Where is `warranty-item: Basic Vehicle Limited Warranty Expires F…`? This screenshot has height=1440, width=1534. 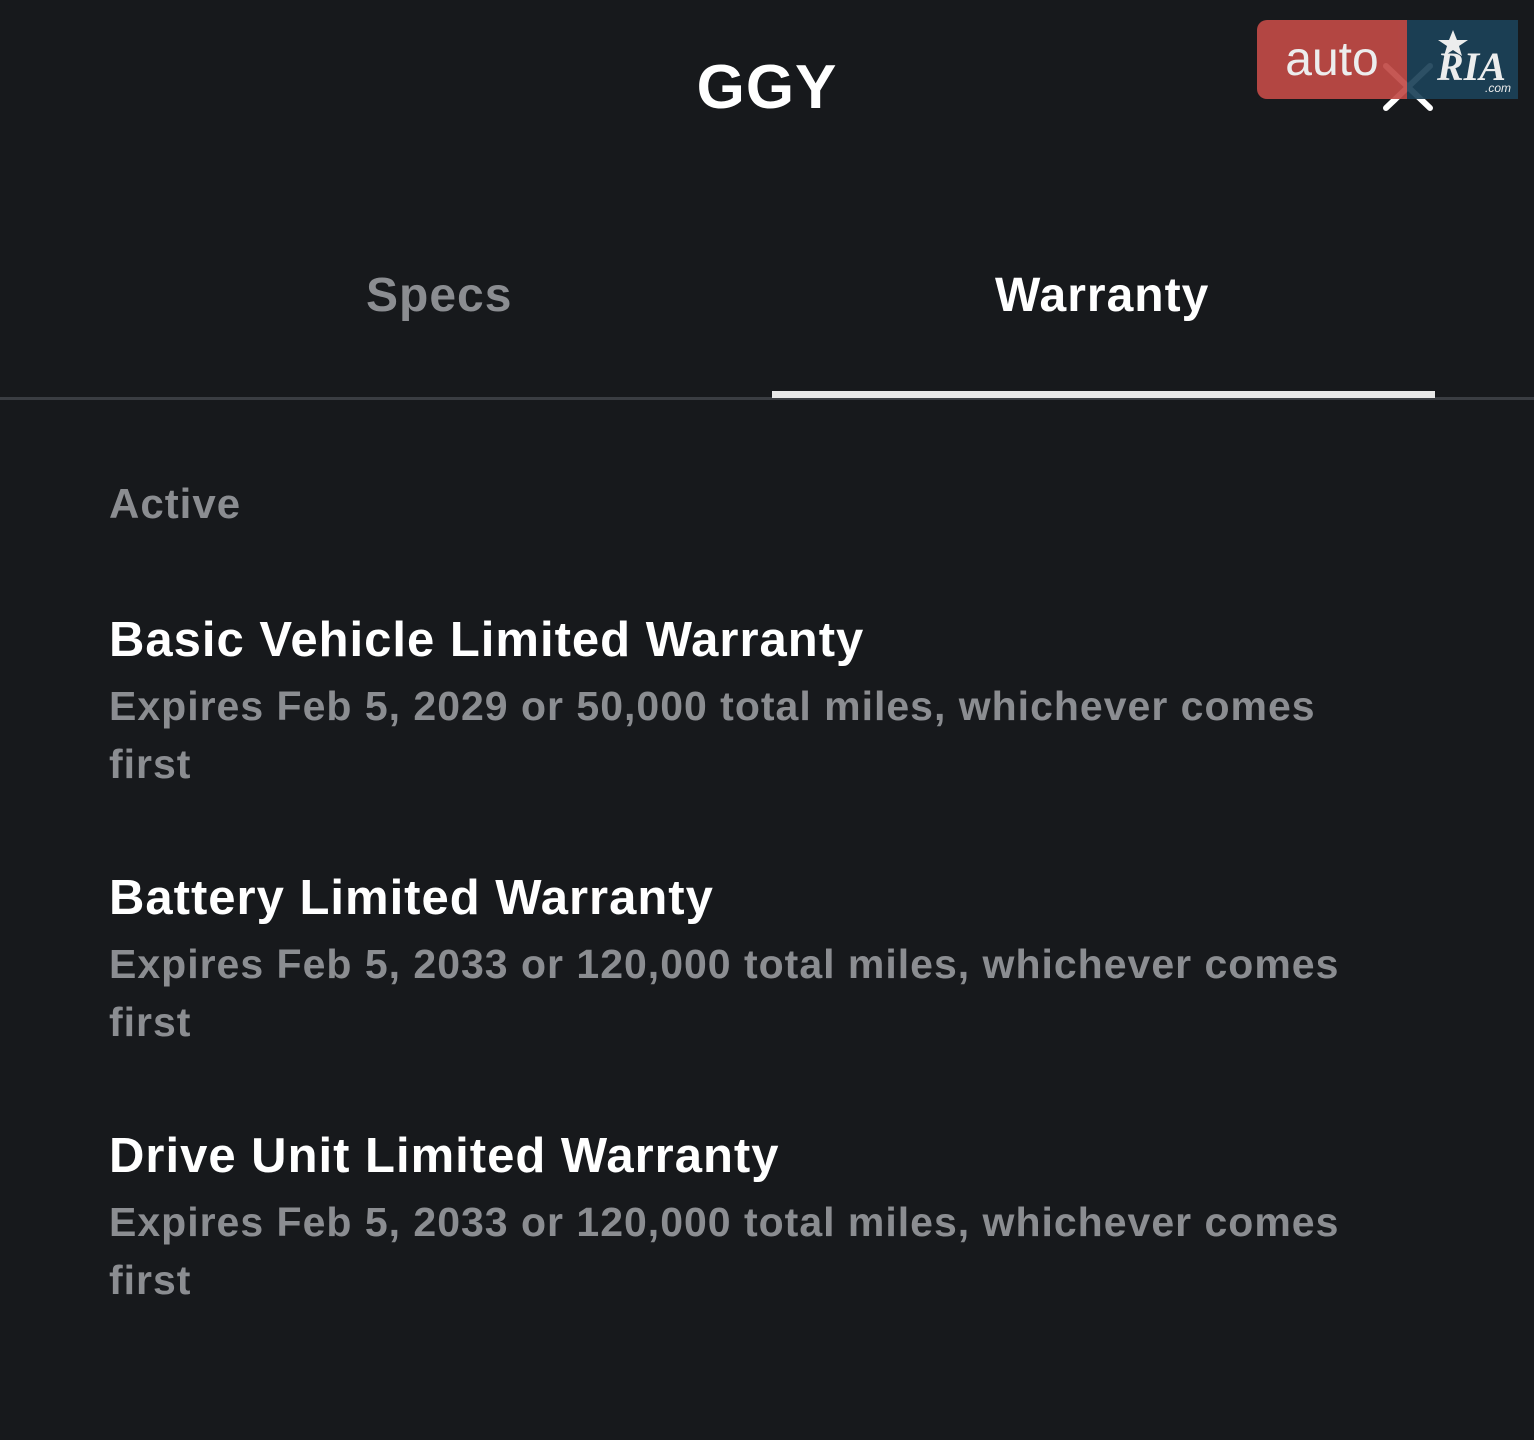 warranty-item: Basic Vehicle Limited Warranty Expires F… is located at coordinates (759, 702).